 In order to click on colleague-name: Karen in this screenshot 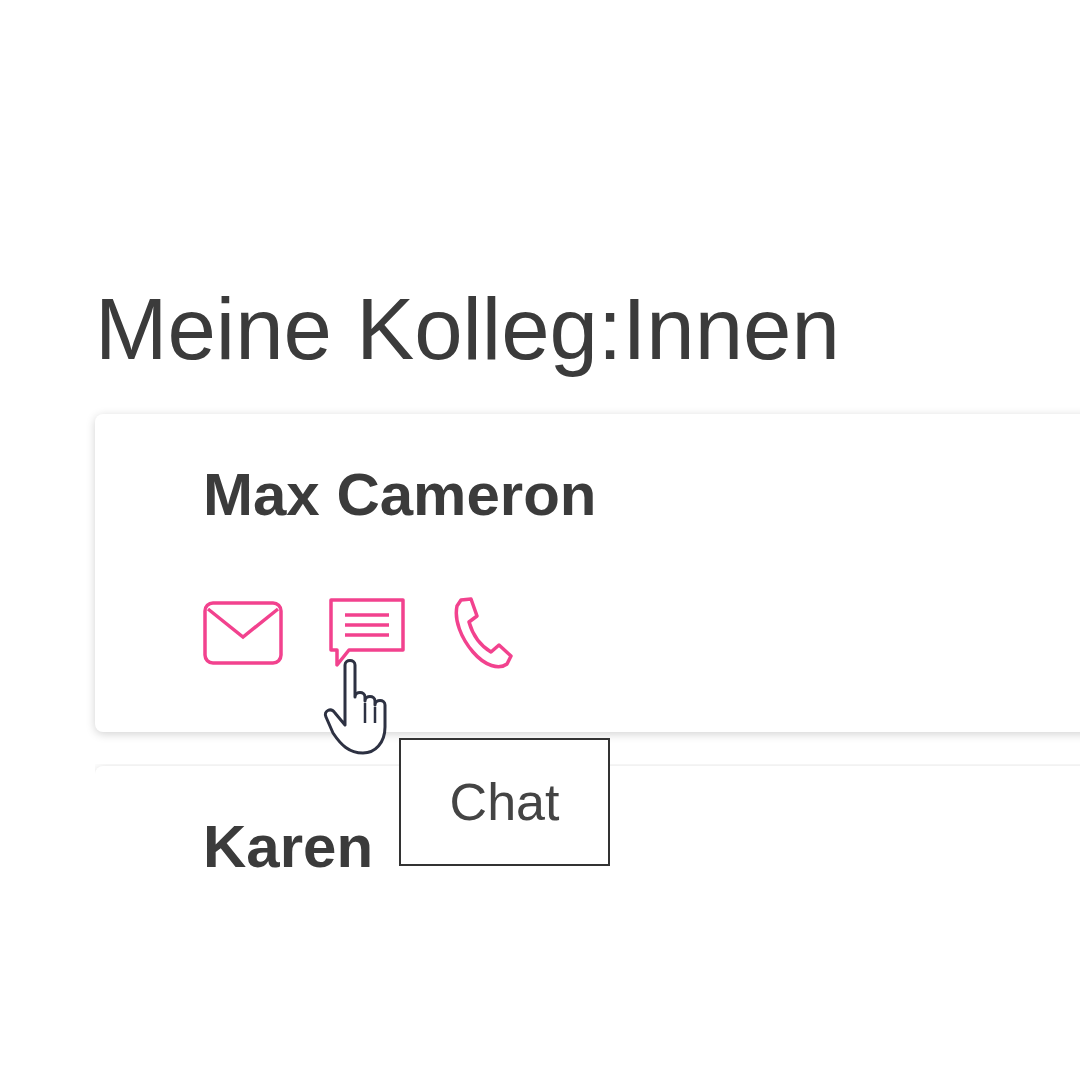, I will do `click(288, 847)`.